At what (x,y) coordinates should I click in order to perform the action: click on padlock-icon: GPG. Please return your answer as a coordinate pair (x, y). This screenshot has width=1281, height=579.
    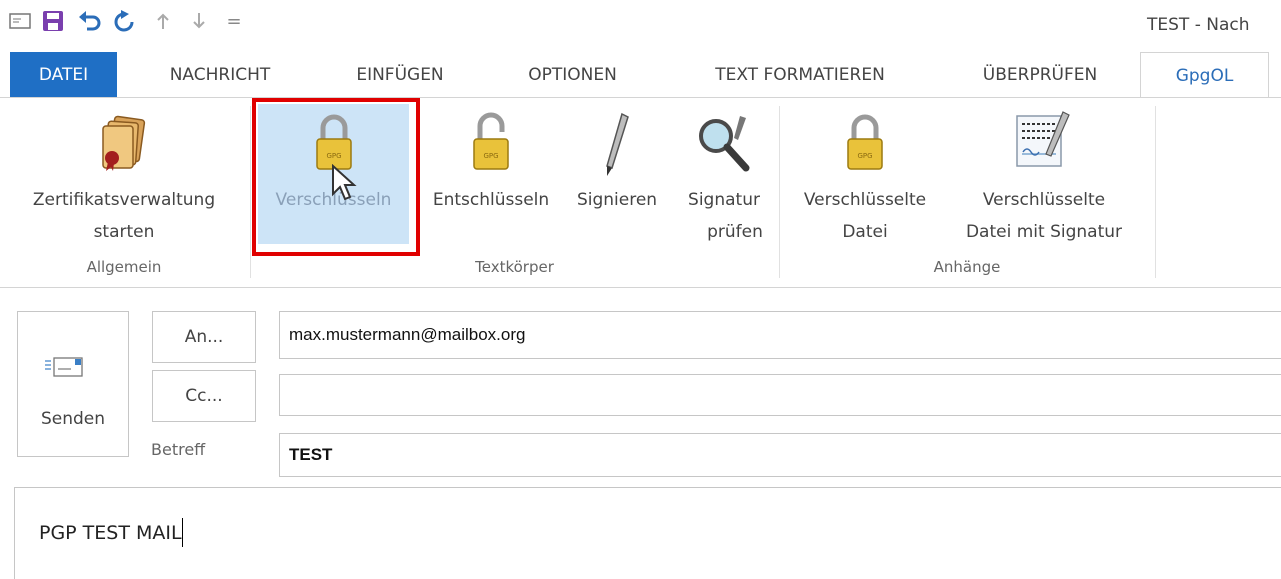
    Looking at the image, I should click on (865, 147).